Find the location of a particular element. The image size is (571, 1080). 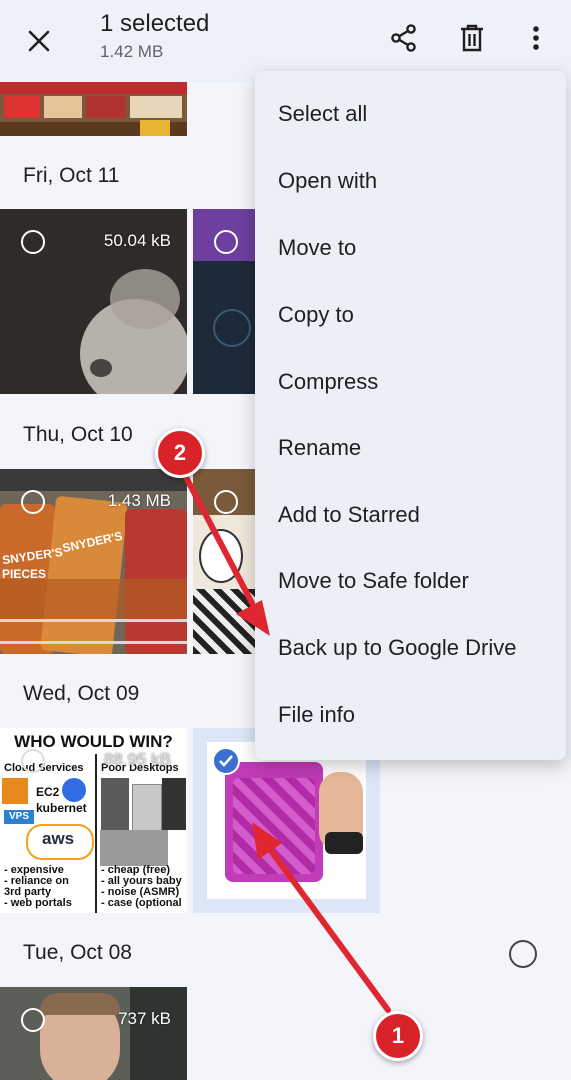

photo-thumbnail-man: 737 kB is located at coordinates (93, 1033).